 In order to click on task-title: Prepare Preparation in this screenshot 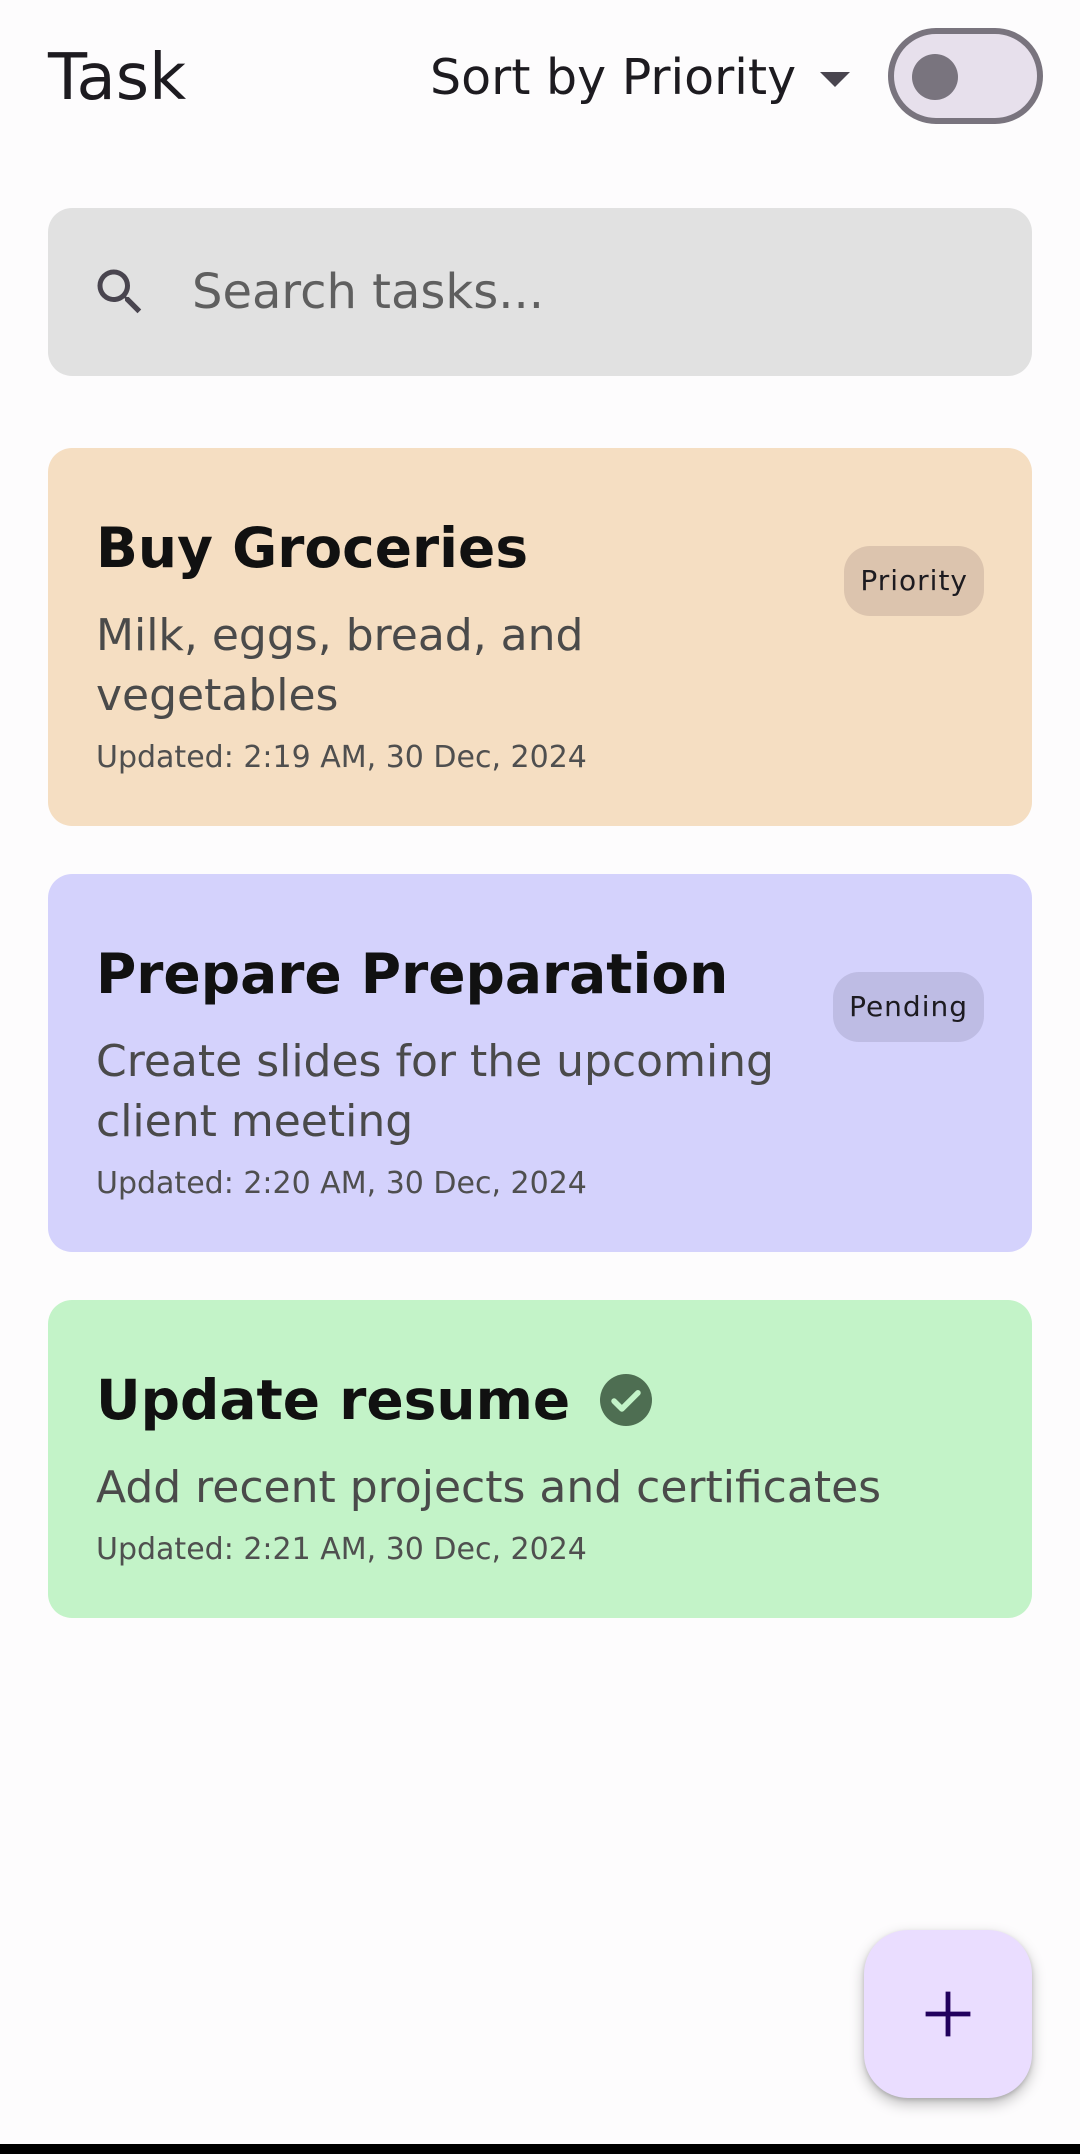, I will do `click(412, 974)`.